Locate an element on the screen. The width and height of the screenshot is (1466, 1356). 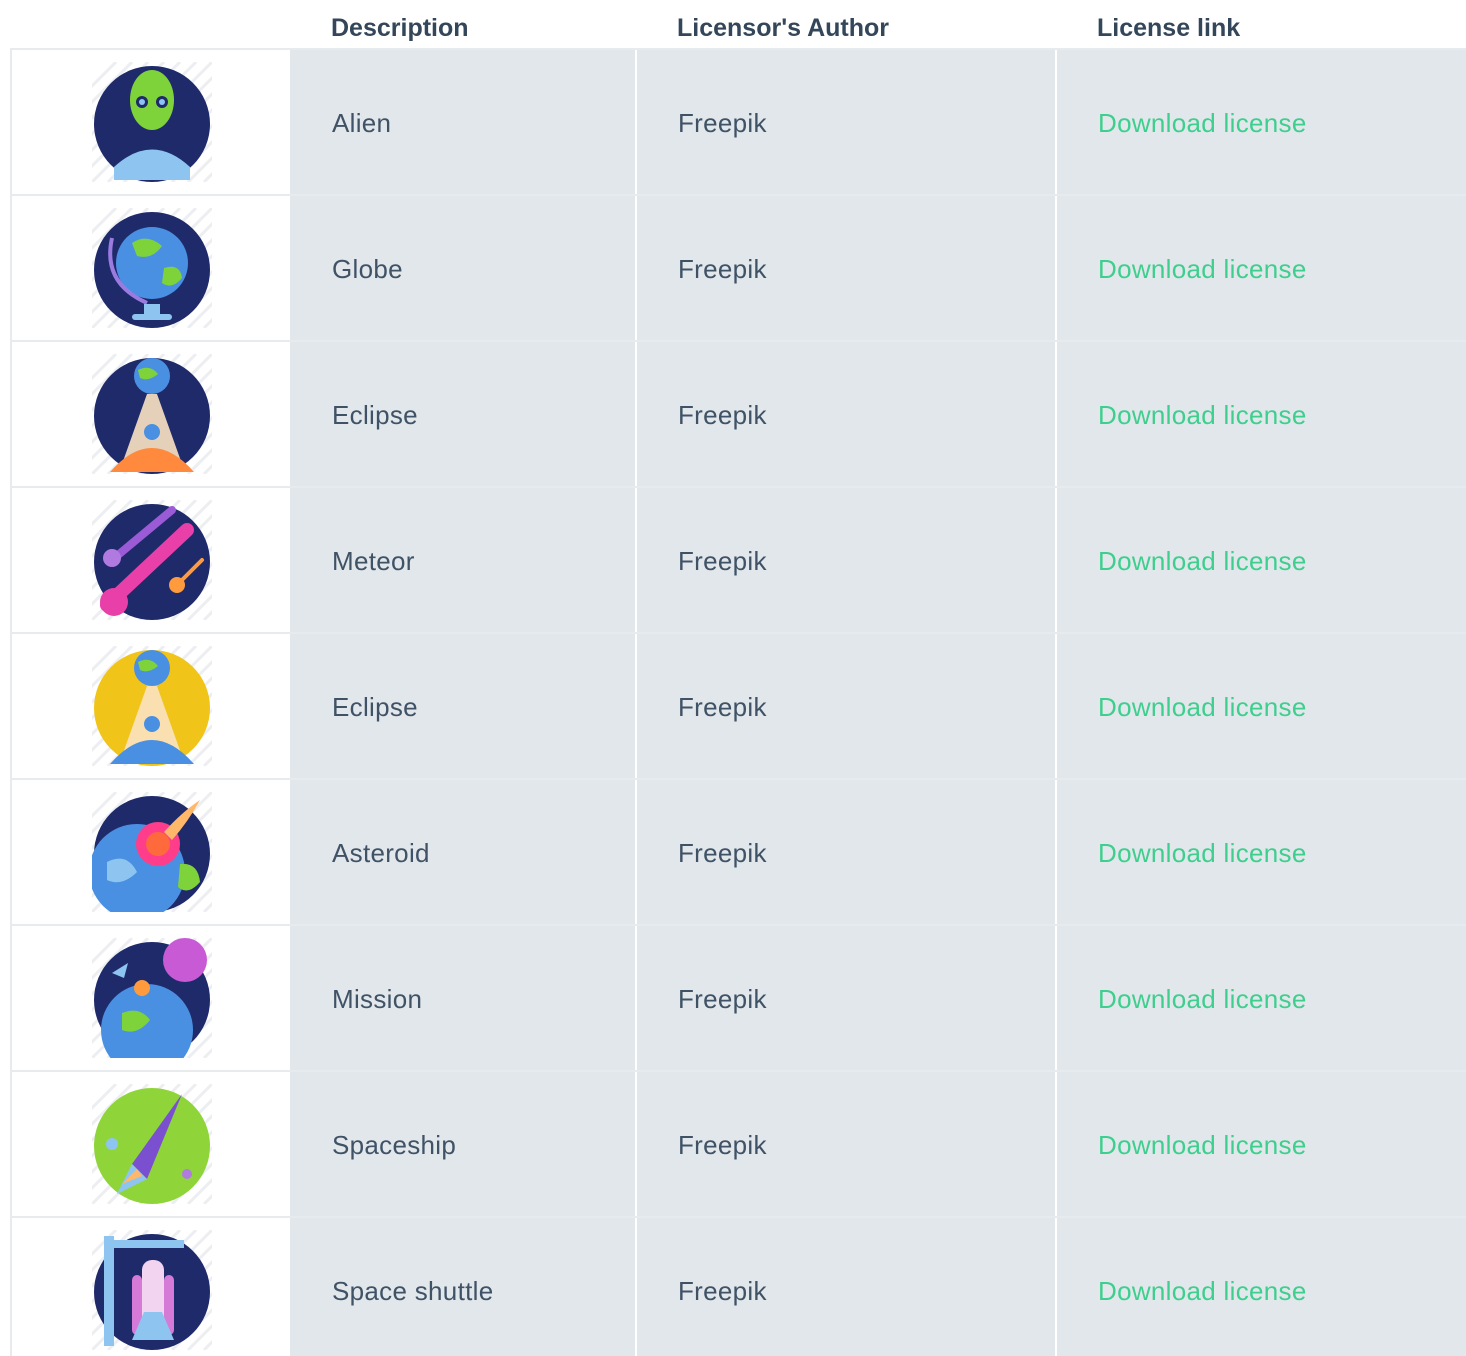
mission-icon is located at coordinates (152, 998).